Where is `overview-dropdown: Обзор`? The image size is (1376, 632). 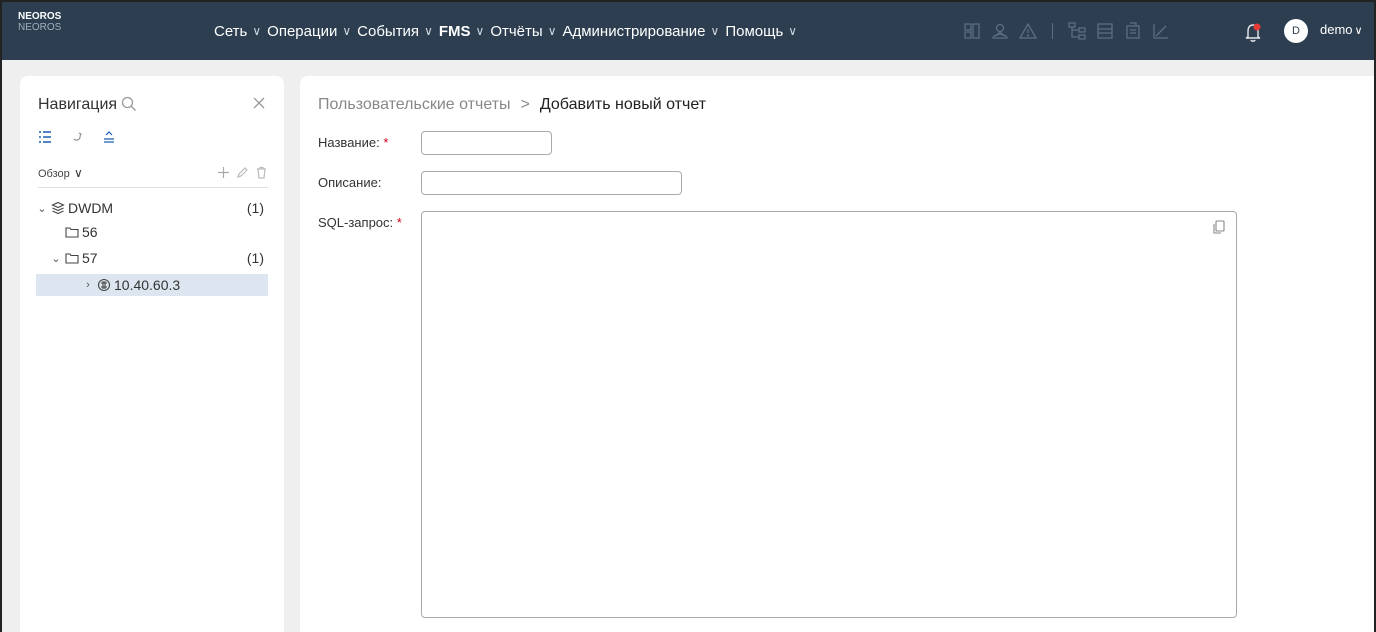
overview-dropdown: Обзор is located at coordinates (54, 174).